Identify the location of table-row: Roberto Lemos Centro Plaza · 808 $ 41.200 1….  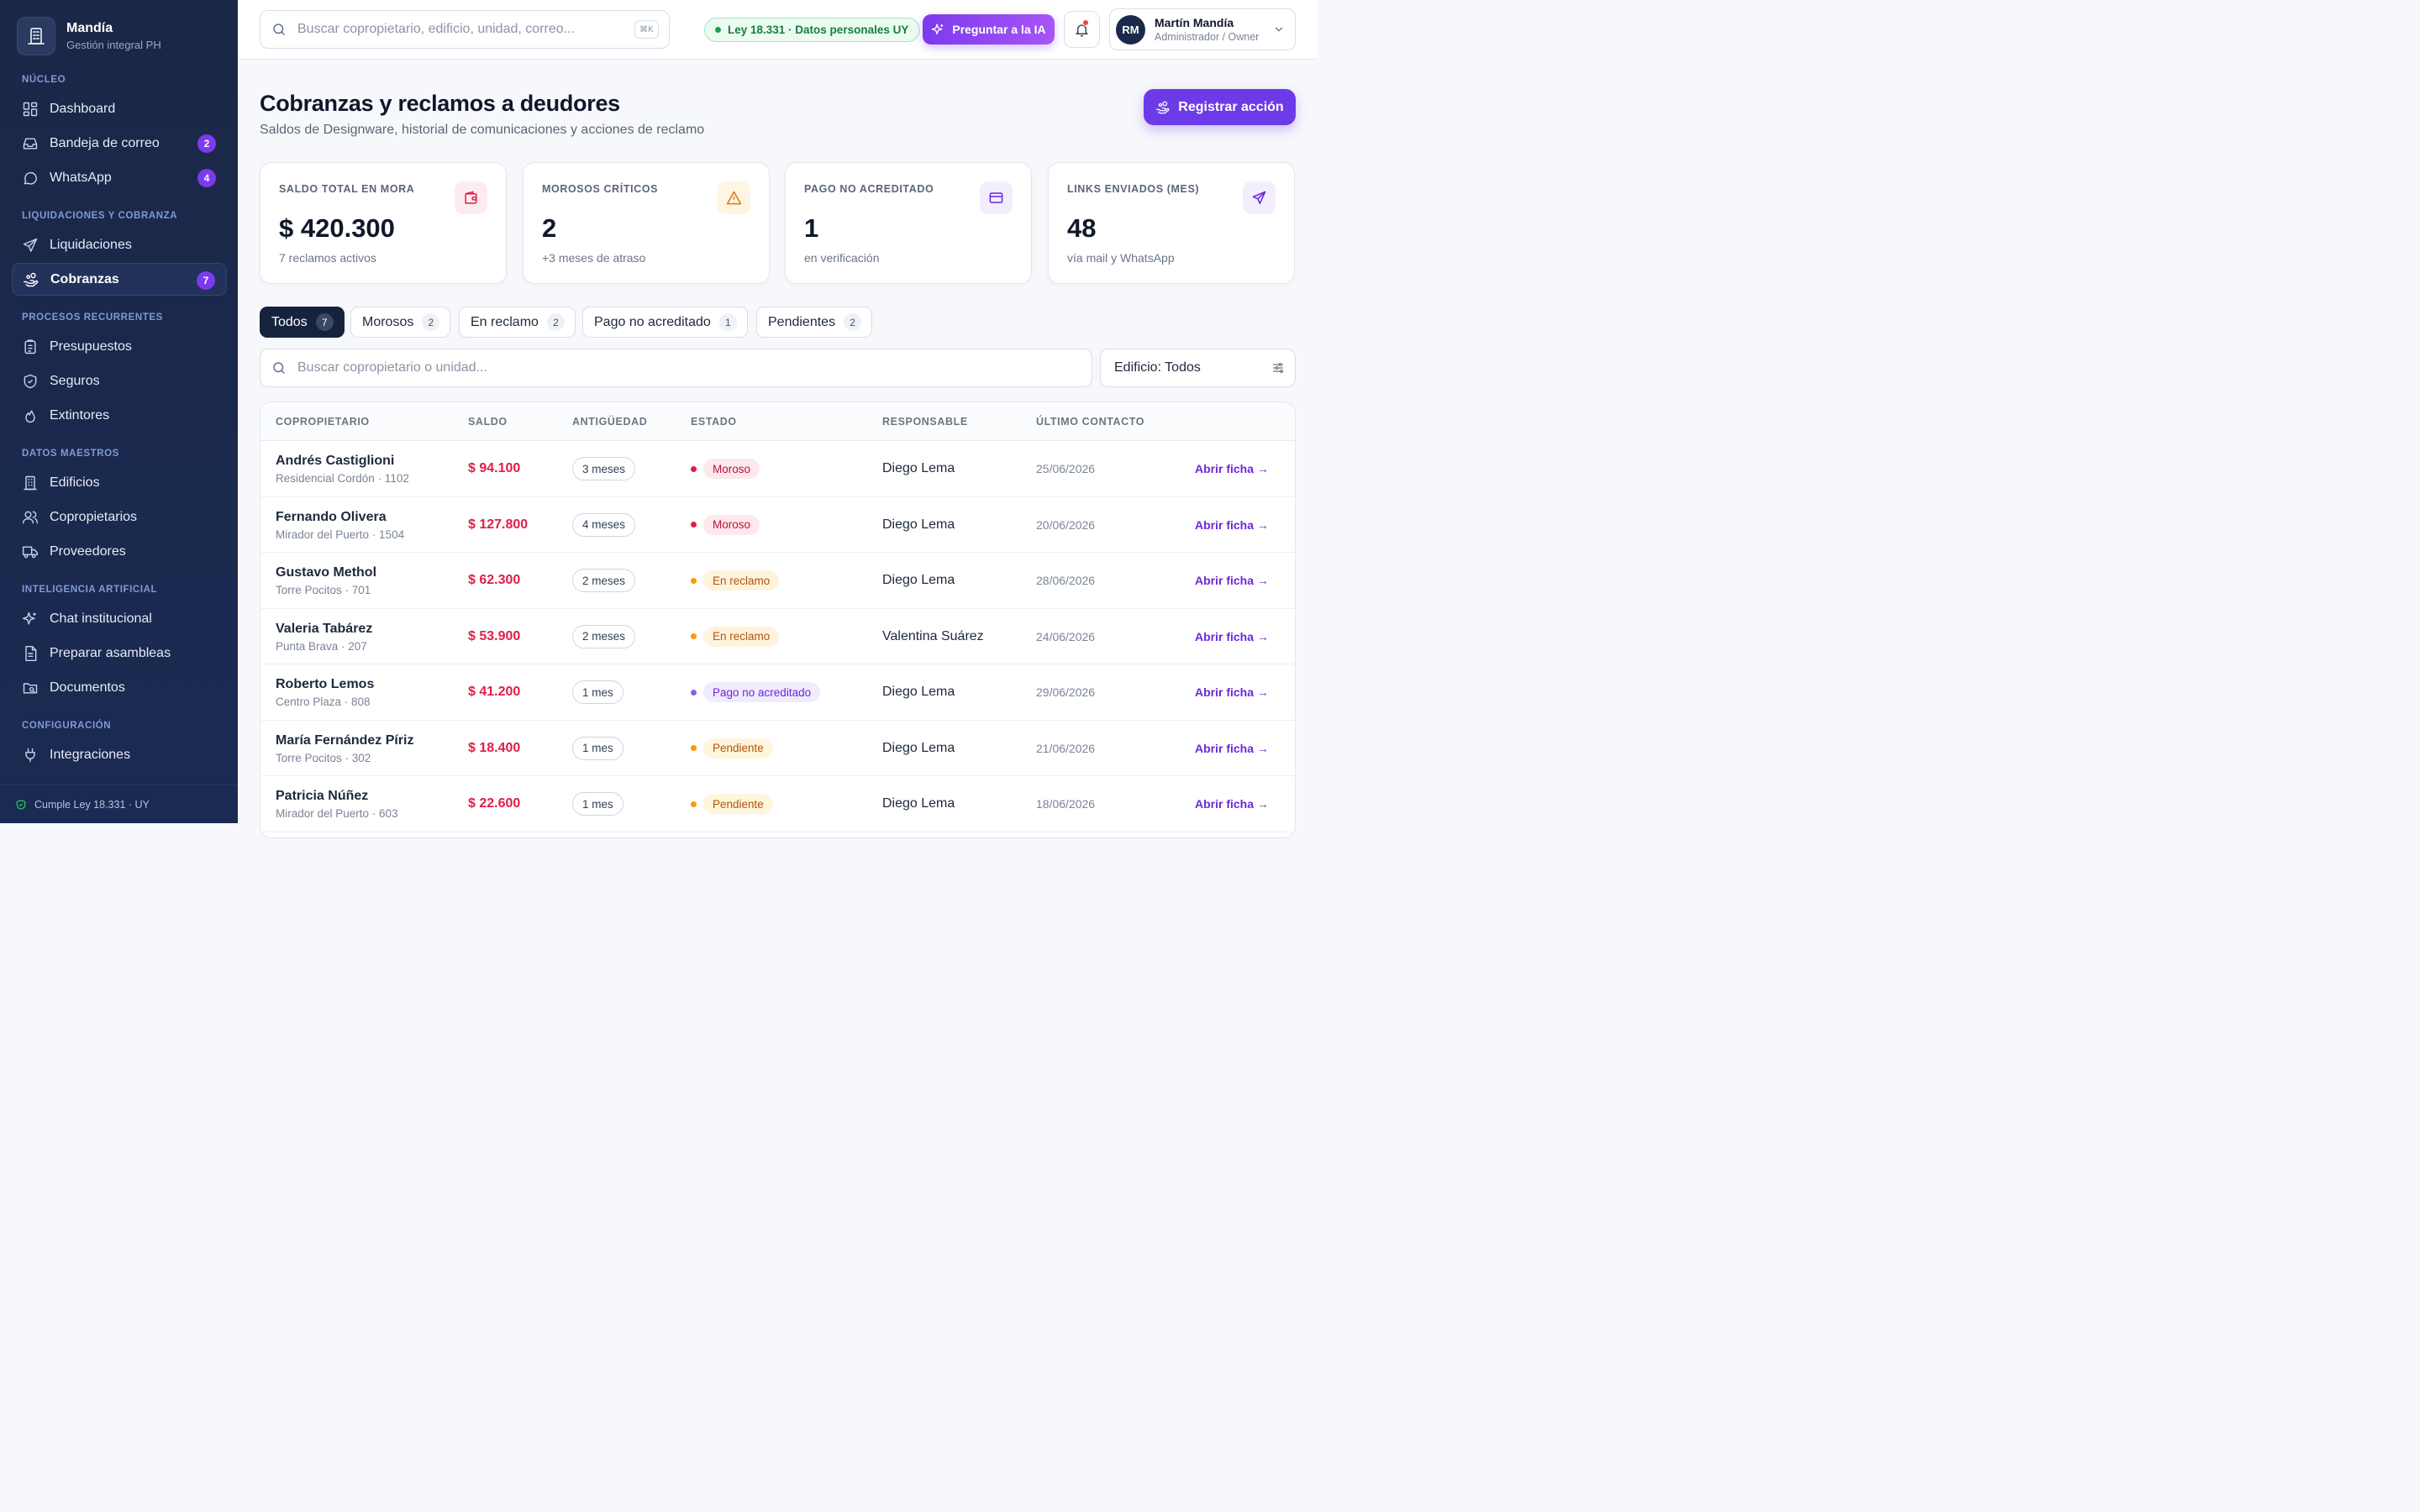
(778, 692).